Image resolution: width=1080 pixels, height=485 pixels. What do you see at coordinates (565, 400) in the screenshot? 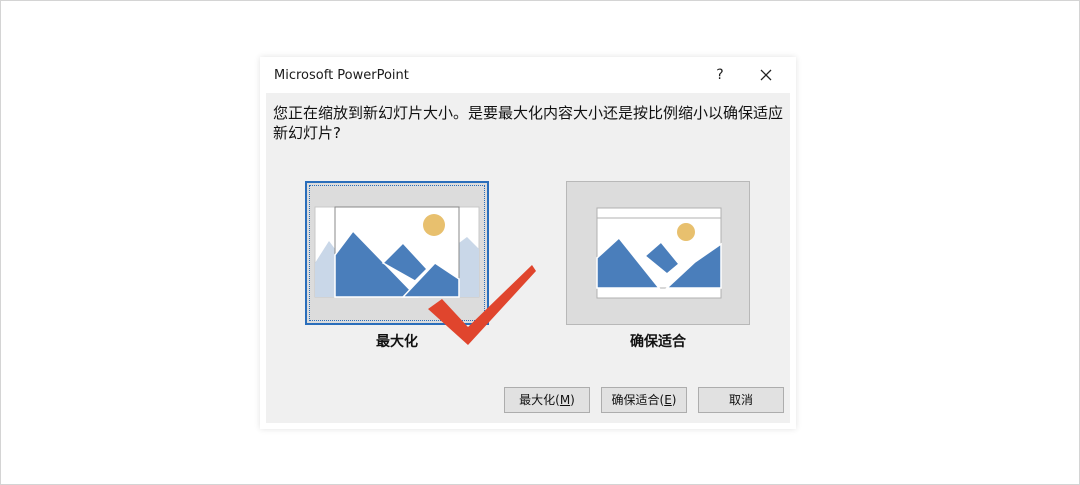
I see `maximize-button-key: M` at bounding box center [565, 400].